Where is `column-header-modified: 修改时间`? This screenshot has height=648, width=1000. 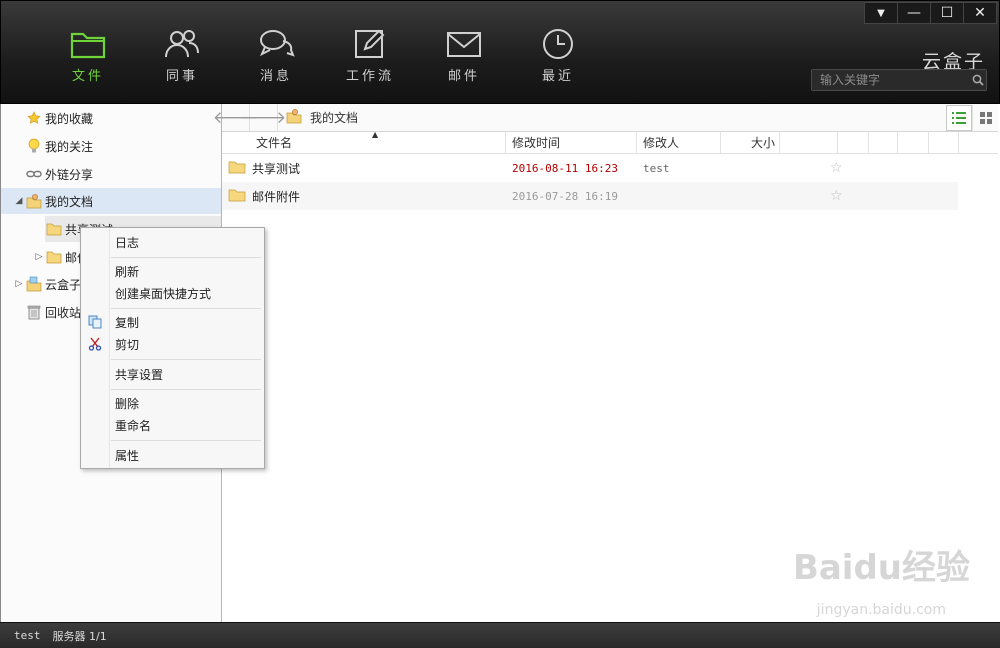 column-header-modified: 修改时间 is located at coordinates (571, 142).